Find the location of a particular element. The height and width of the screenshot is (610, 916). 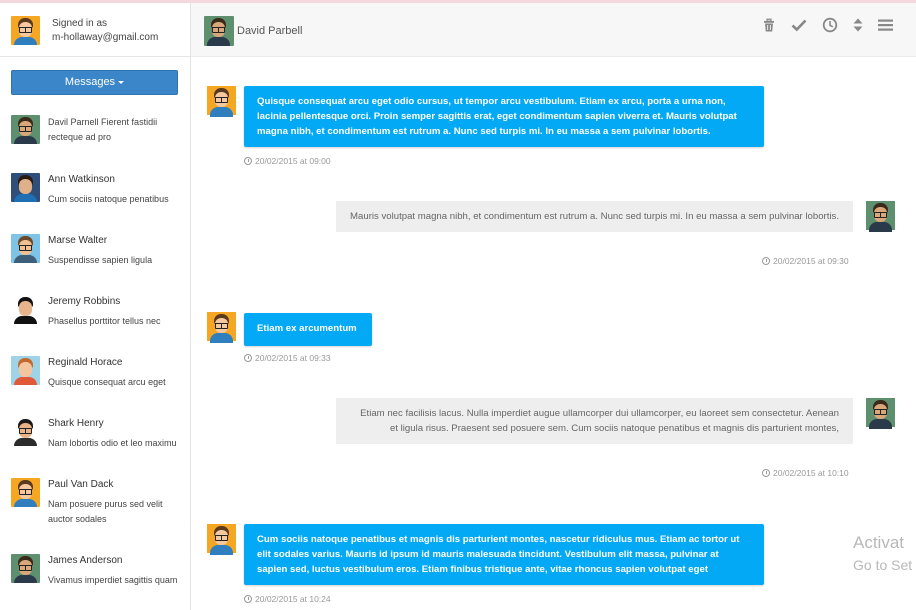

messages-dropdown-button: Messages is located at coordinates (94, 82).